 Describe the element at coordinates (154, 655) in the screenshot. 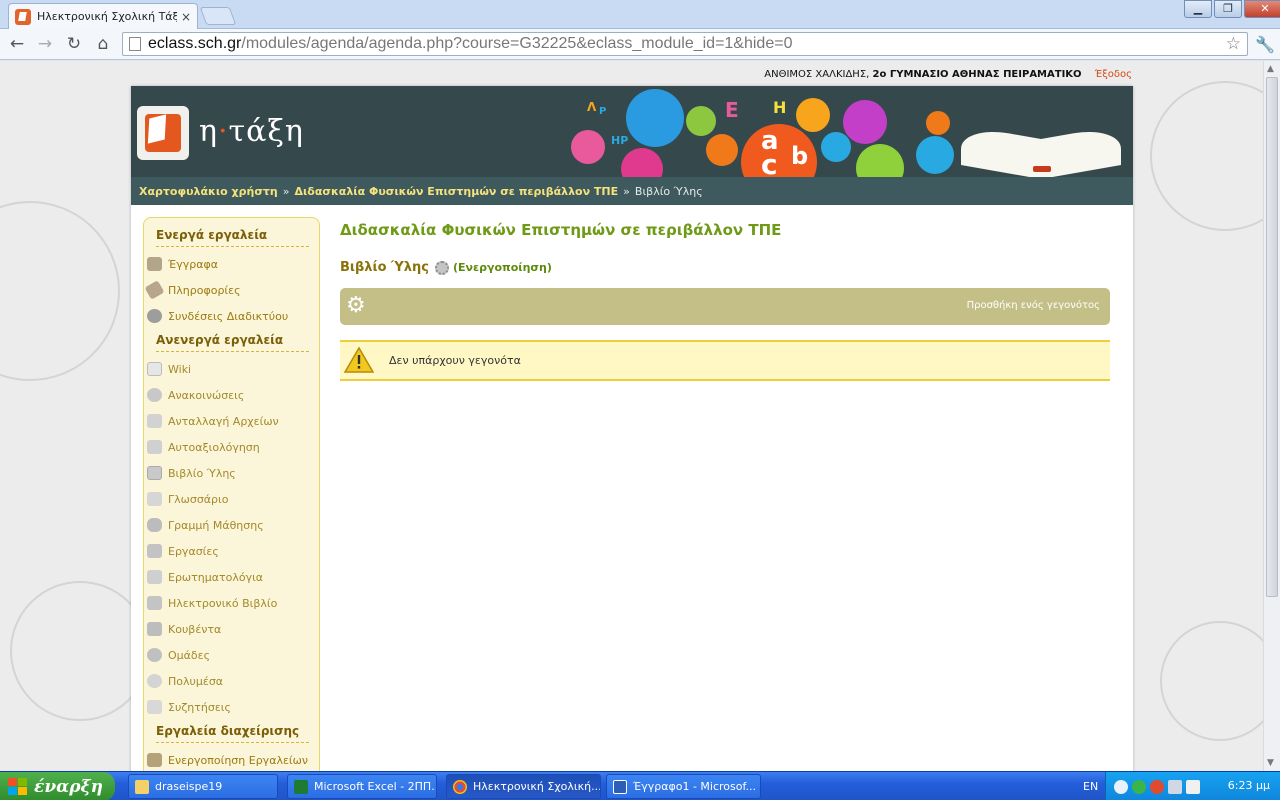

I see `groups-icon` at that location.